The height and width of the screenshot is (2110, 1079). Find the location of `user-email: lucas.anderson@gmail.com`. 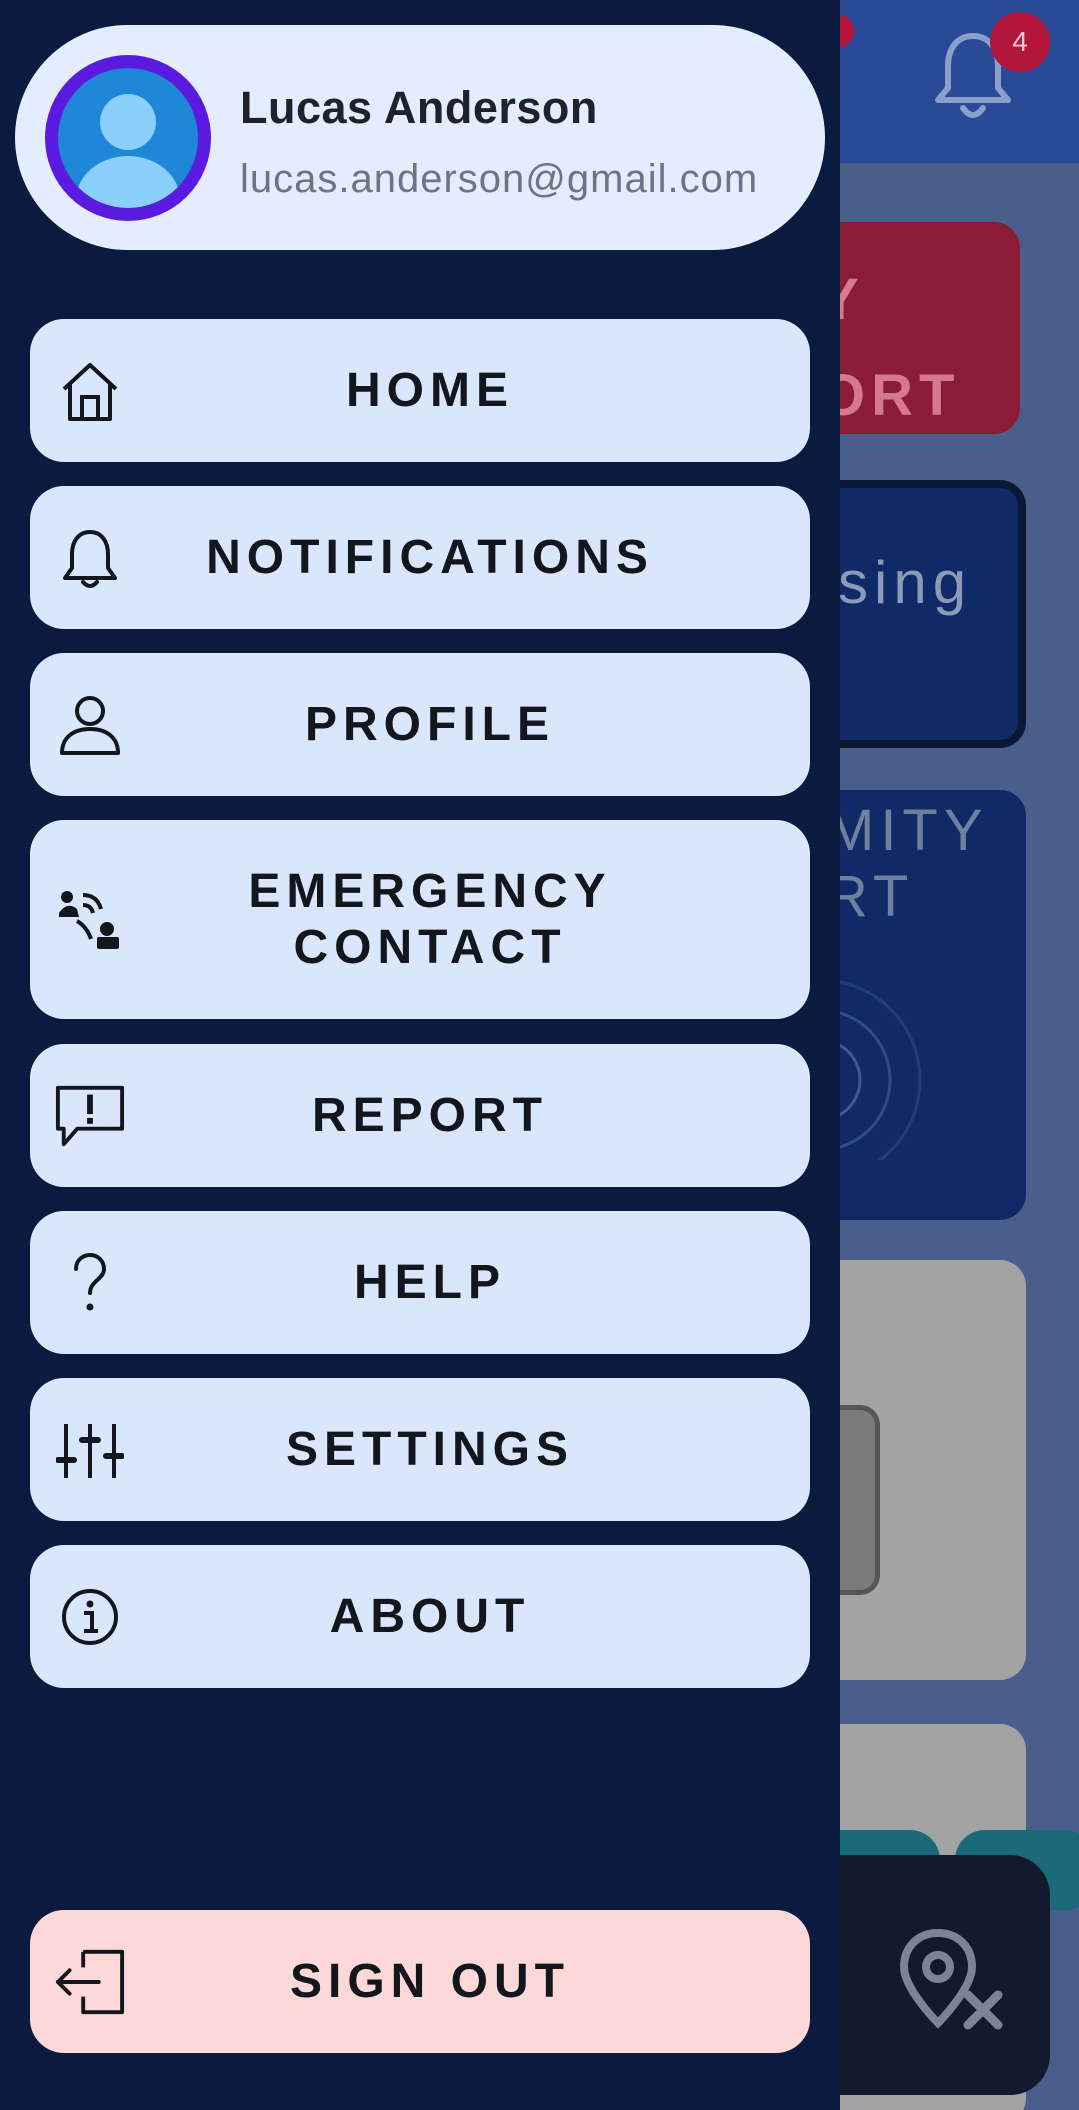

user-email: lucas.anderson@gmail.com is located at coordinates (499, 179).